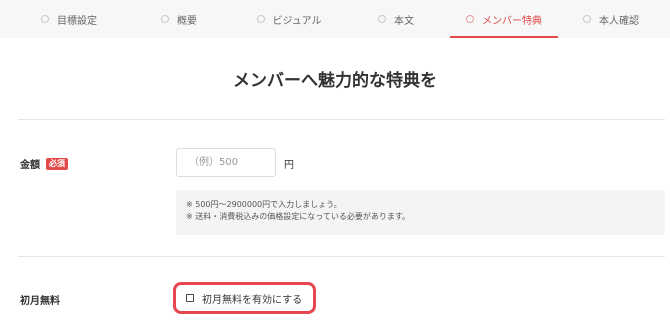 The width and height of the screenshot is (670, 333). What do you see at coordinates (335, 81) in the screenshot?
I see `page-title: メンバーへ魅力的な特典を` at bounding box center [335, 81].